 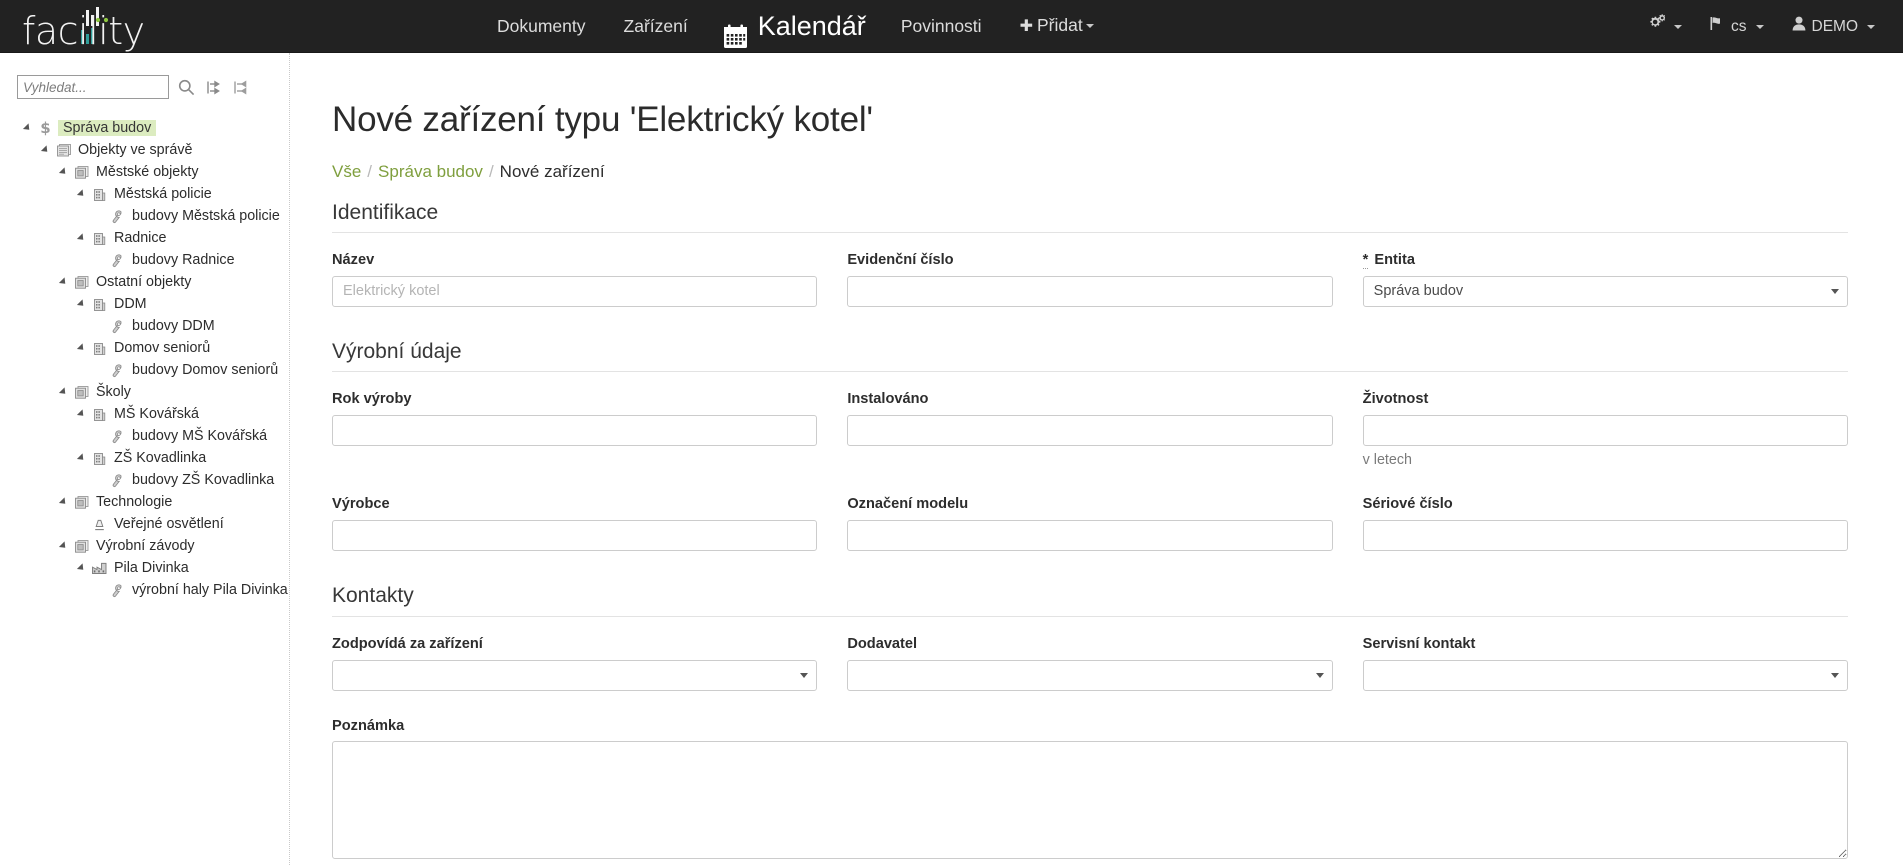 I want to click on field-group-rok-vyroby: Rok výroby, so click(x=575, y=430).